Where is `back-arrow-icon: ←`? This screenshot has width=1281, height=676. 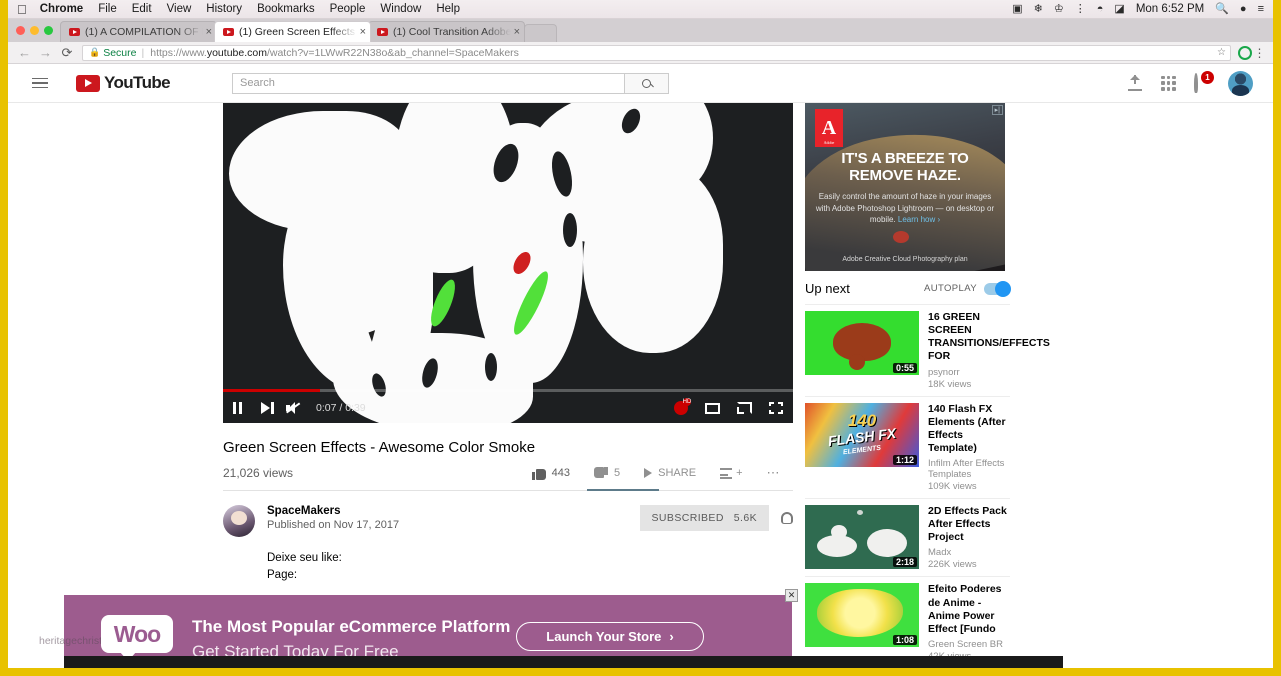
back-arrow-icon: ← is located at coordinates (24, 52).